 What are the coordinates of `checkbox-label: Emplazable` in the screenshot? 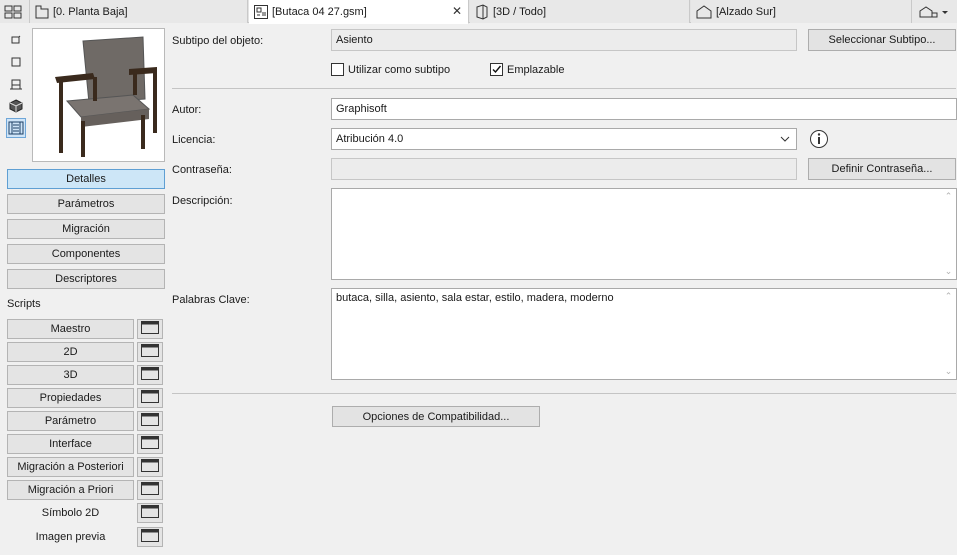 It's located at (536, 69).